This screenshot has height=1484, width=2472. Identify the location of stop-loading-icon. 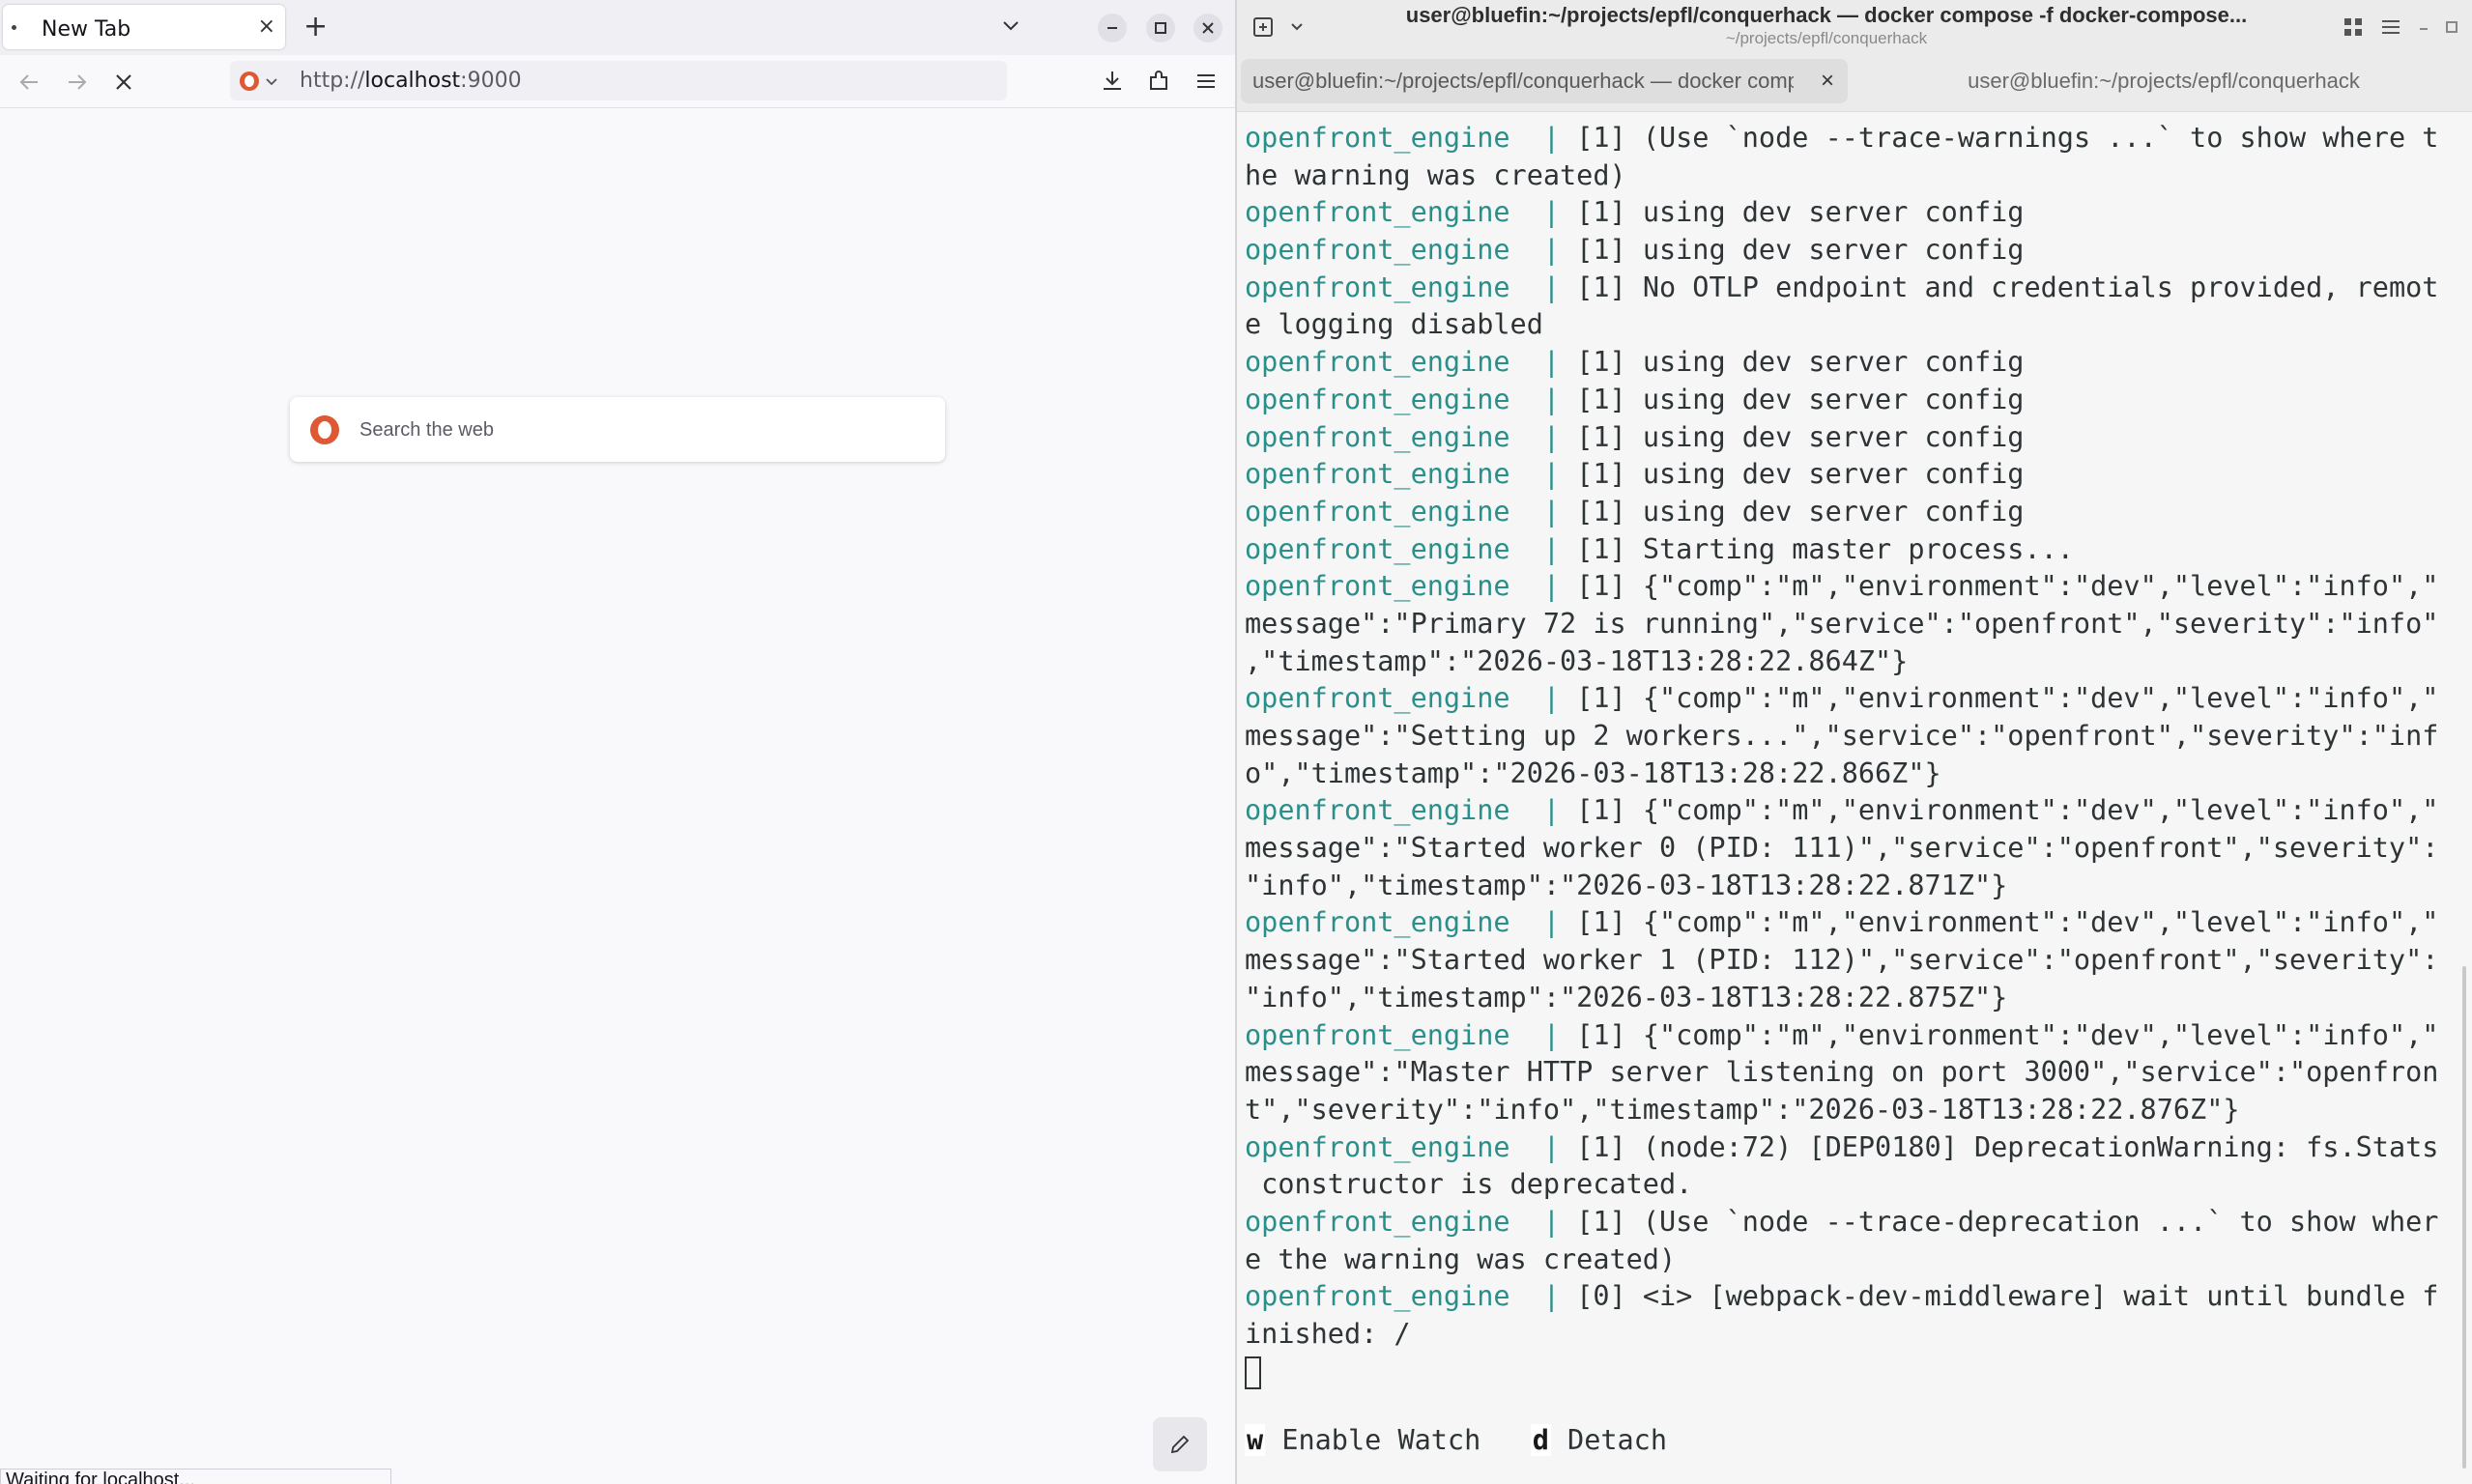
(123, 82).